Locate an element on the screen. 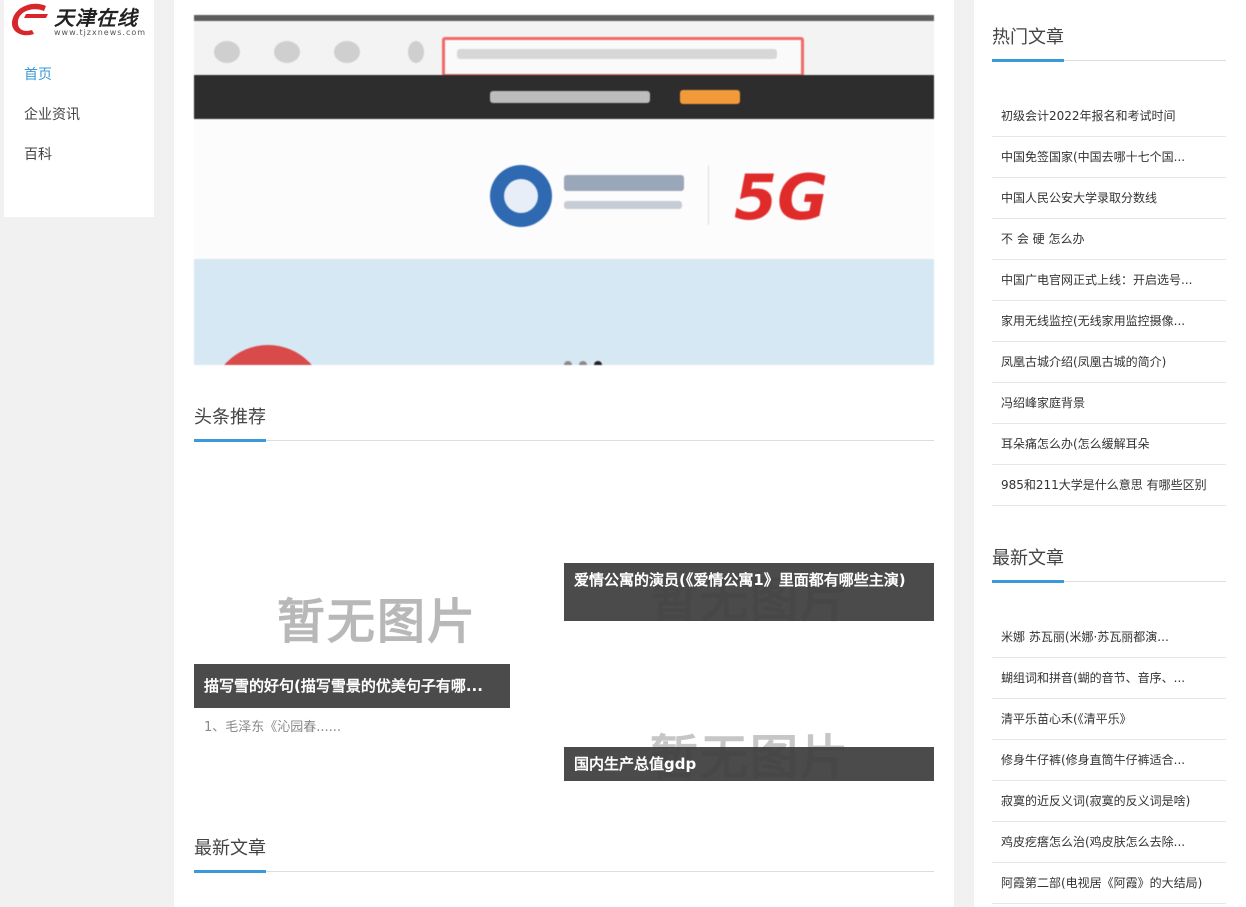 The image size is (1246, 907). lock-icon is located at coordinates (416, 52).